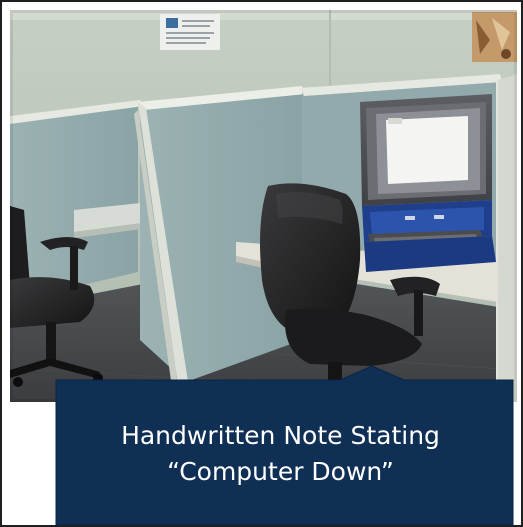  What do you see at coordinates (494, 37) in the screenshot?
I see `wall-artwork` at bounding box center [494, 37].